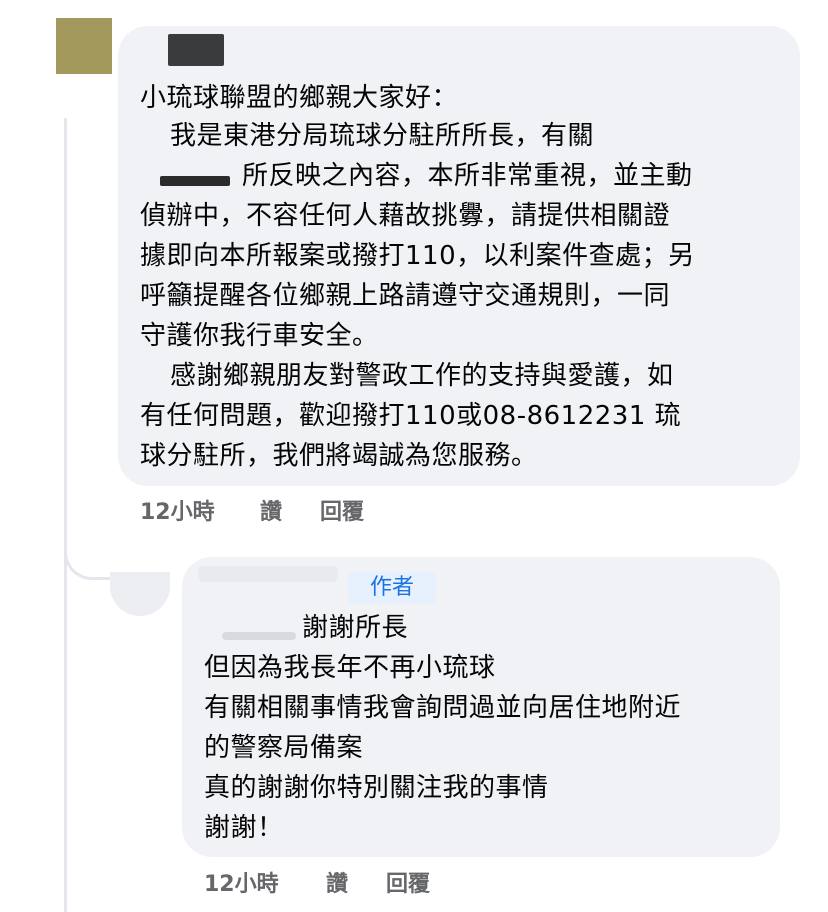 The height and width of the screenshot is (912, 828). What do you see at coordinates (376, 788) in the screenshot?
I see `reply-text-line: 真的謝謝你特別關注我的事情` at bounding box center [376, 788].